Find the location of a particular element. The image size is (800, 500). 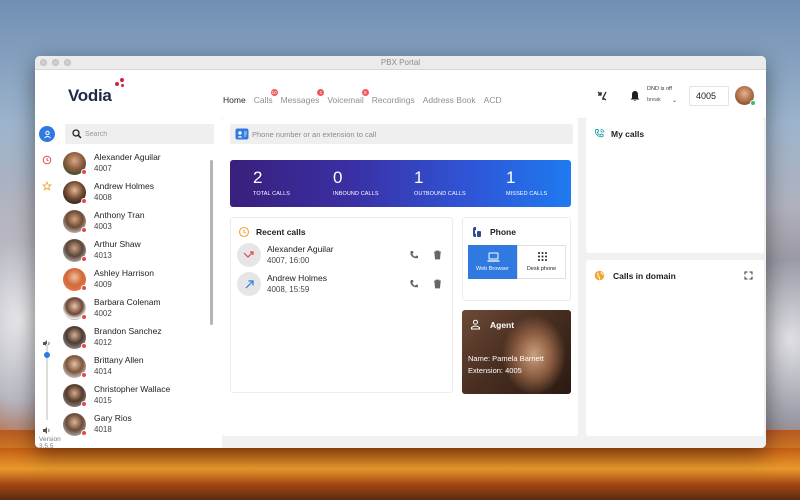

close-window-button is located at coordinates (43, 62).